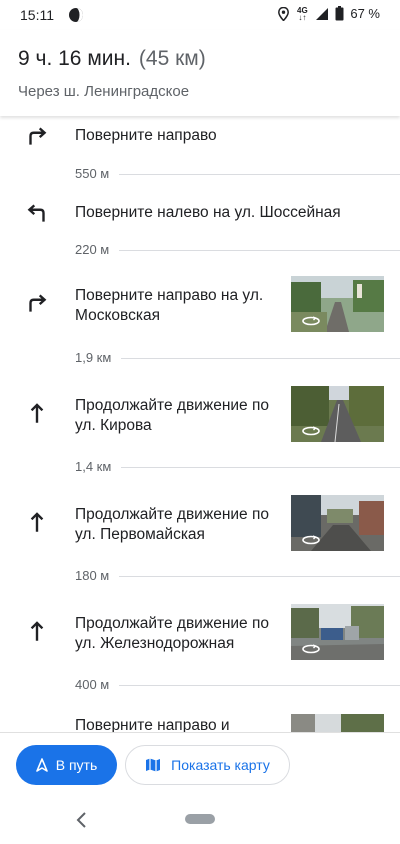 This screenshot has height=844, width=400. Describe the element at coordinates (237, 576) in the screenshot. I see `step-distance-separator: 180 м` at that location.